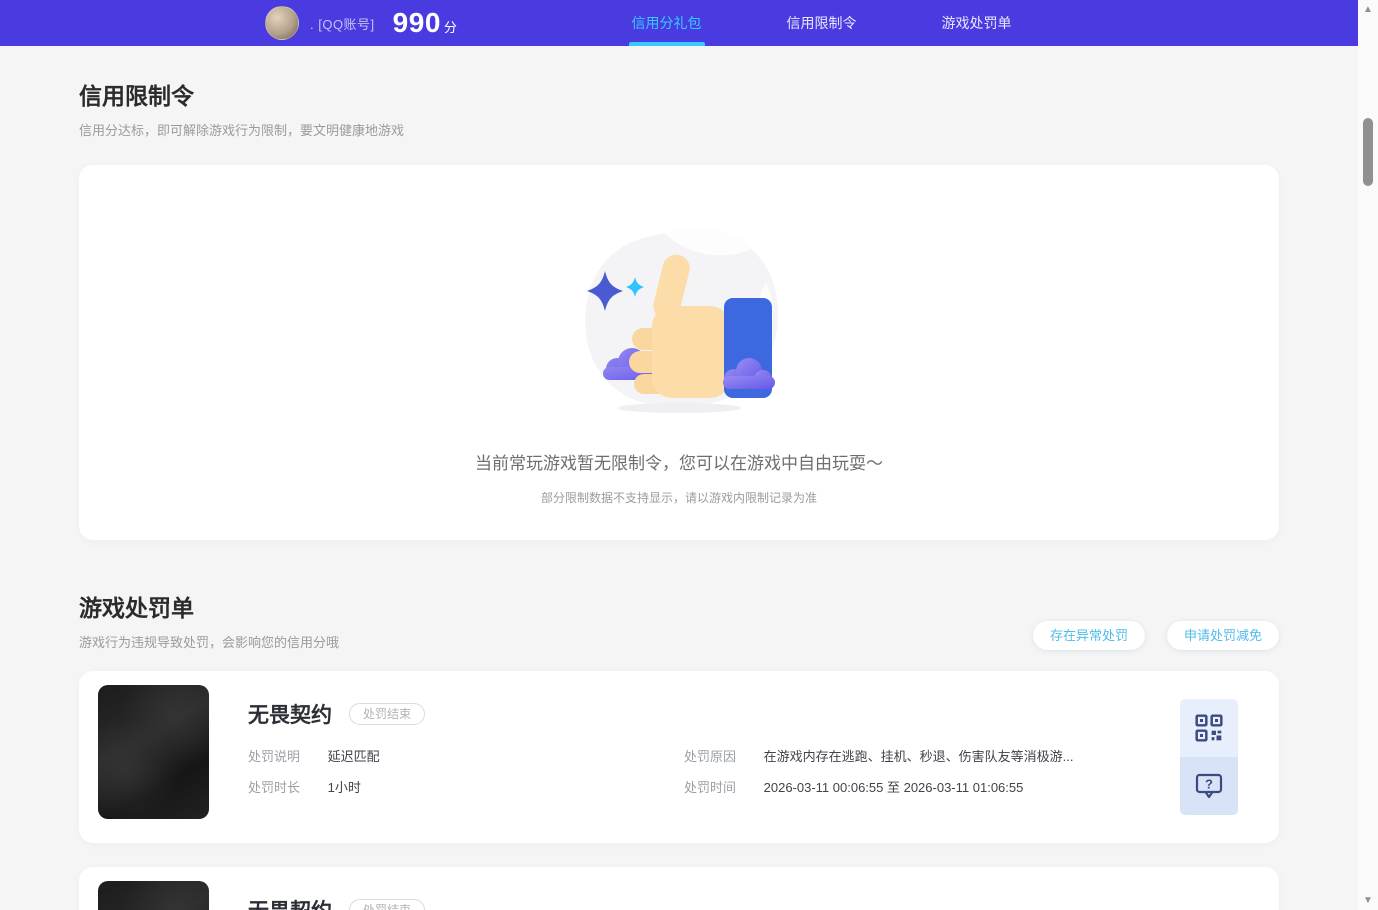 The width and height of the screenshot is (1378, 910). I want to click on credit-score-unit: 分, so click(450, 27).